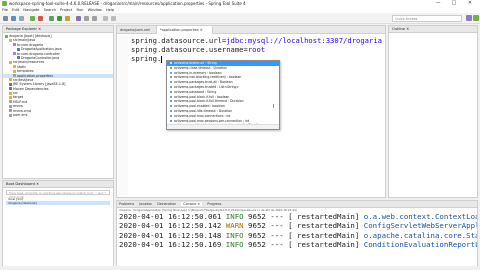 The width and height of the screenshot is (480, 270). Describe the element at coordinates (58, 115) in the screenshot. I see `tree-item: pom.xml` at that location.